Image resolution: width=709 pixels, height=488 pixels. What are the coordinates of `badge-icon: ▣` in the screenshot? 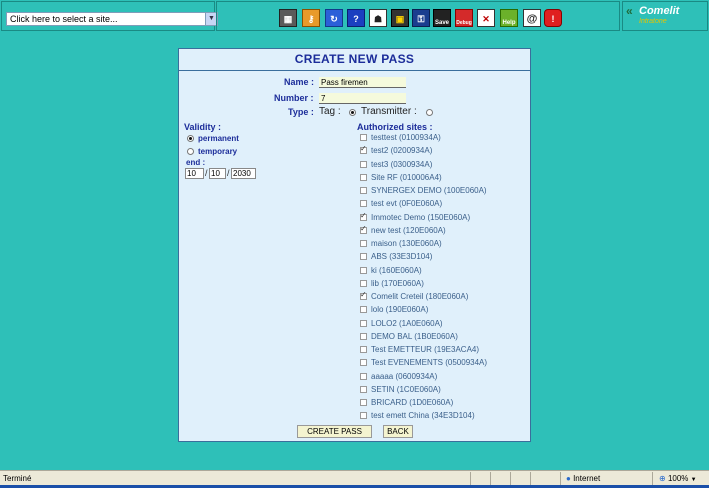 It's located at (400, 18).